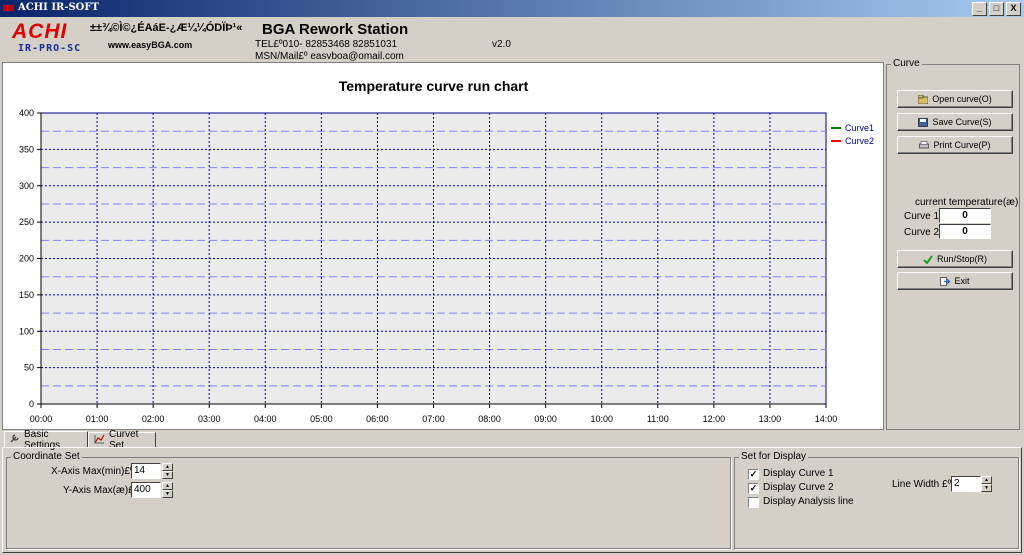 The height and width of the screenshot is (555, 1024). I want to click on display-curve1-checkbox: ✓, so click(753, 474).